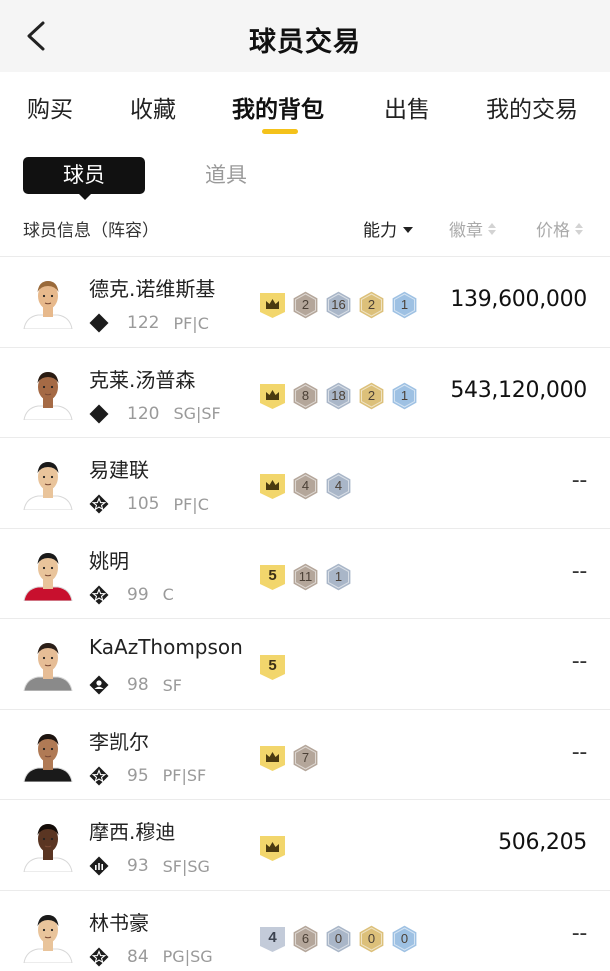 This screenshot has height=971, width=610. Describe the element at coordinates (553, 231) in the screenshot. I see `sort-price-label: 价格` at that location.